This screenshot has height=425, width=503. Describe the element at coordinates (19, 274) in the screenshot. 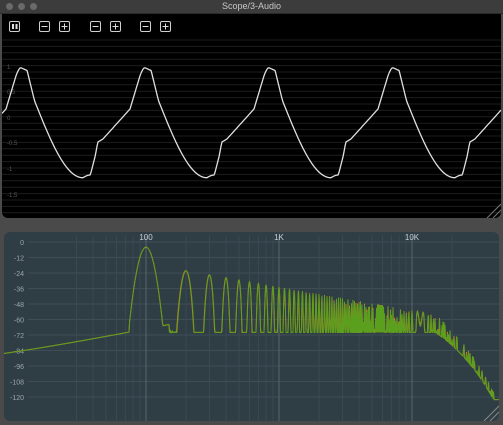

I see `spectrum-y-label: -24` at that location.